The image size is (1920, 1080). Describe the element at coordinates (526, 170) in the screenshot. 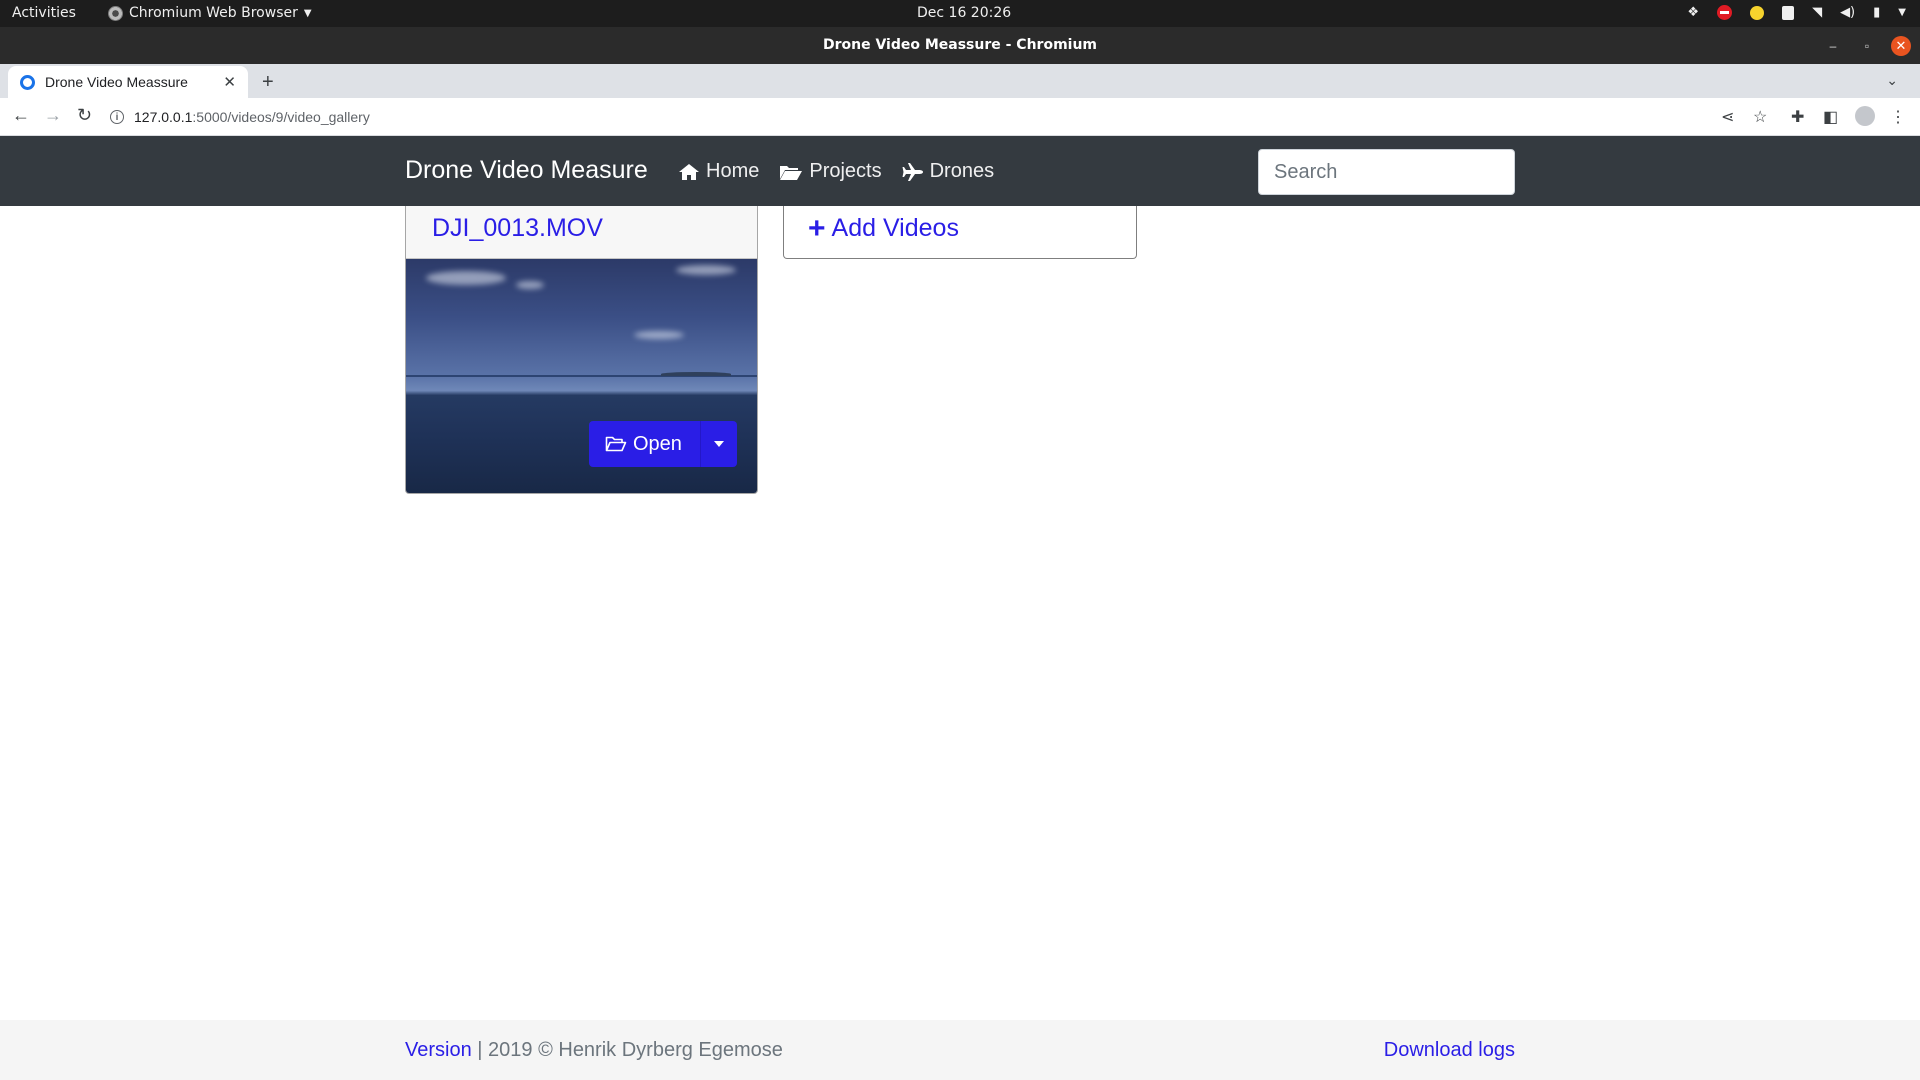

I see `brand-link: Drone Video Measure` at that location.